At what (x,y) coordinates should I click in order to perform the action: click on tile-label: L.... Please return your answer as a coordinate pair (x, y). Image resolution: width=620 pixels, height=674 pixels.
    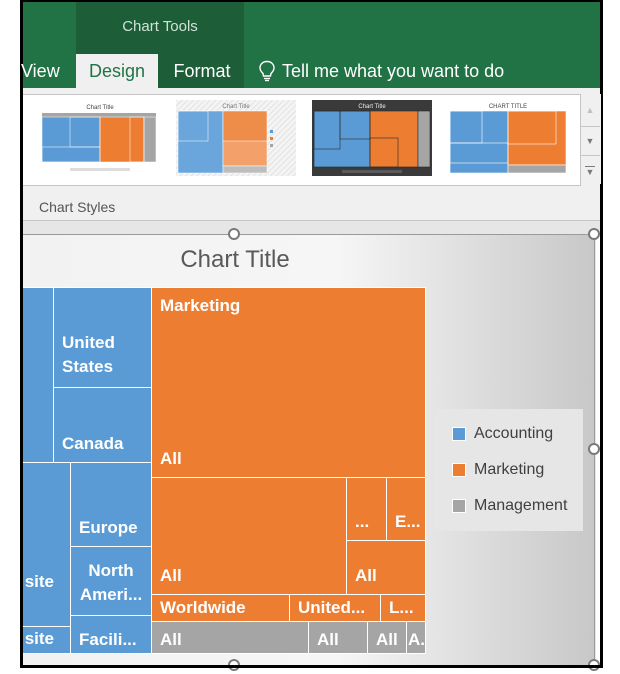
    Looking at the image, I should click on (401, 607).